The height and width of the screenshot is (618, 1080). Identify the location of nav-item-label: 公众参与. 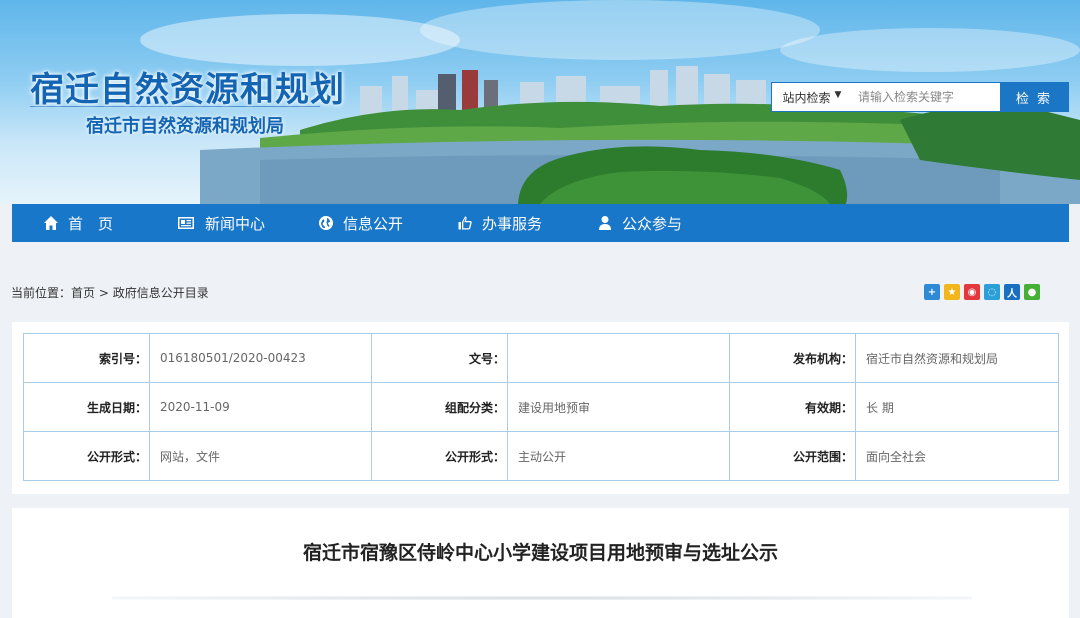
(652, 223).